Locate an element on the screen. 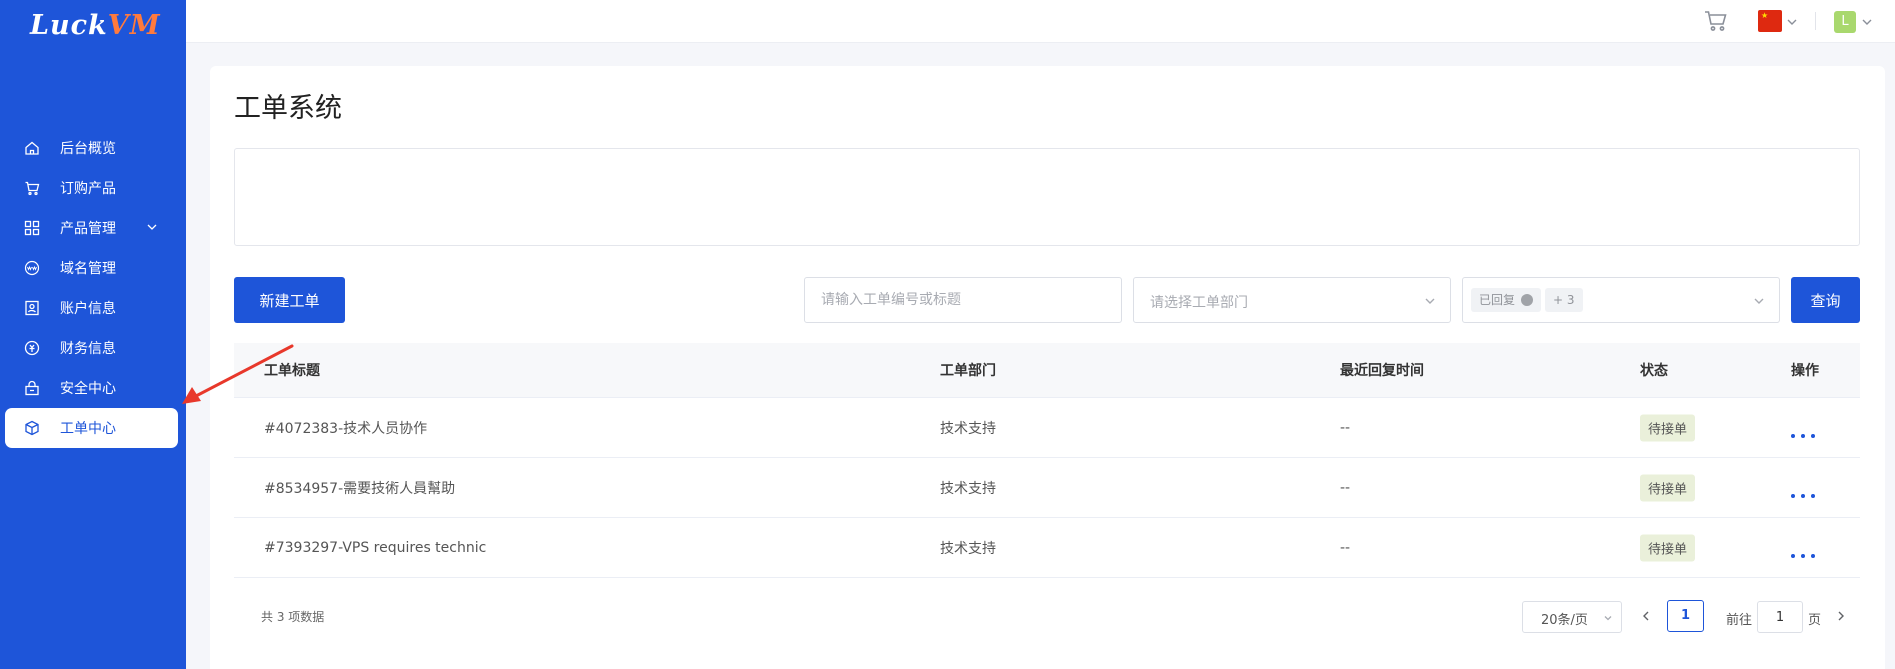  column-header: 最近回复时间 is located at coordinates (1382, 371).